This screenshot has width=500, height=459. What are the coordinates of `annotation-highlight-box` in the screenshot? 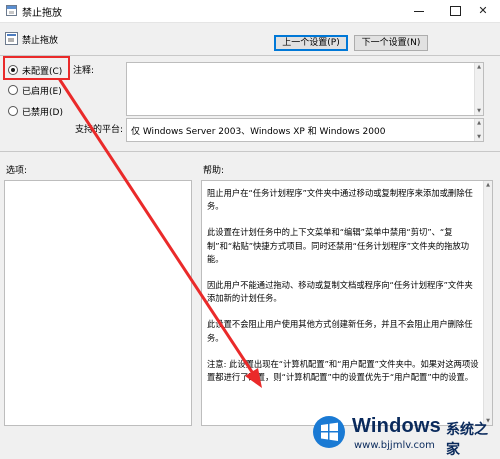 It's located at (36, 68).